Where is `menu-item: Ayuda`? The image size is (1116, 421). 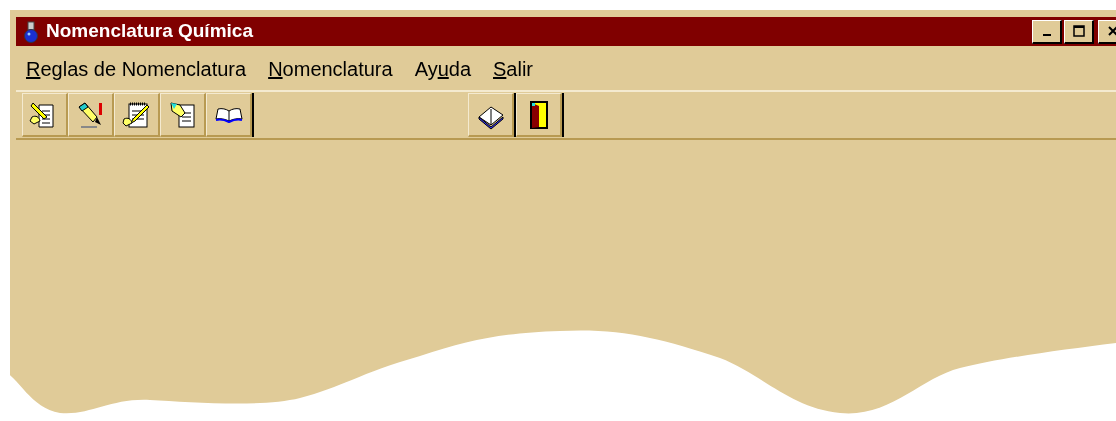
menu-item: Ayuda is located at coordinates (442, 69).